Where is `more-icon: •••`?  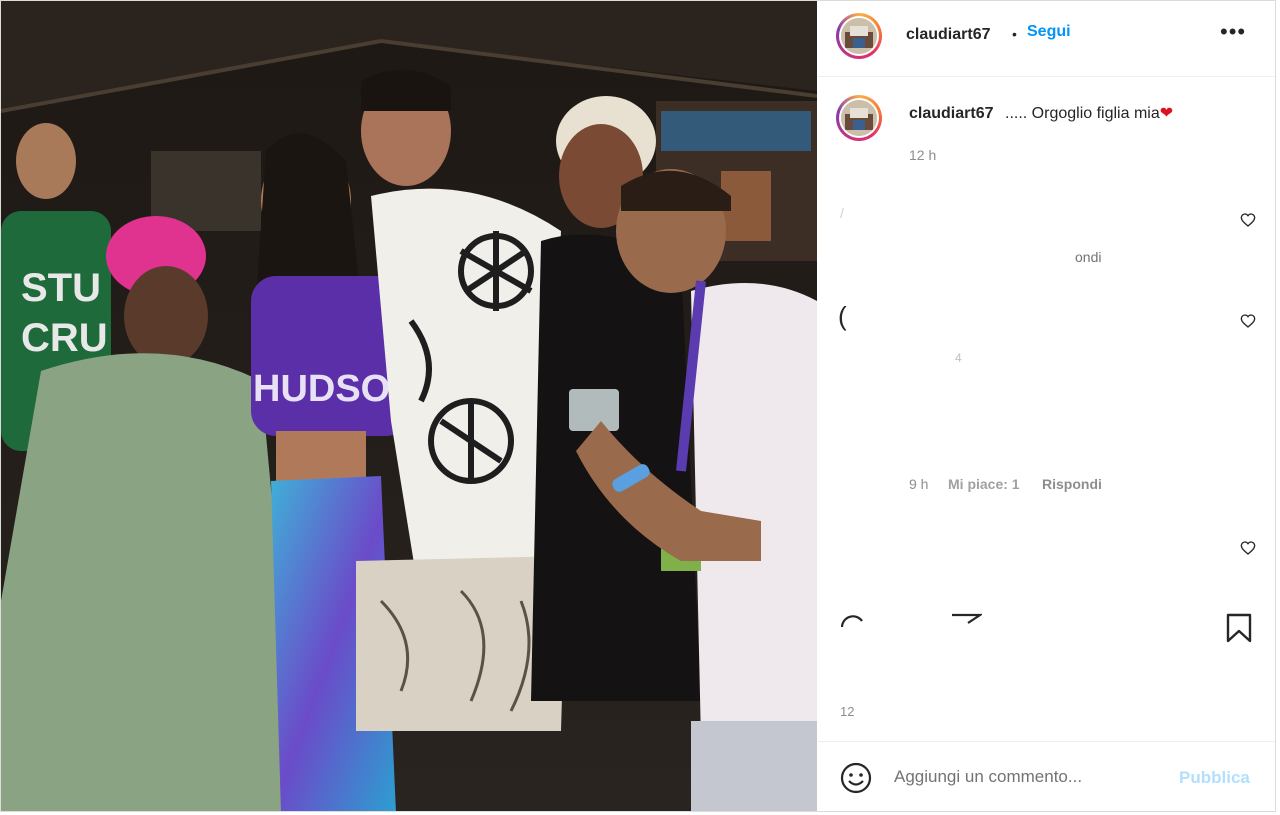 more-icon: ••• is located at coordinates (1233, 32).